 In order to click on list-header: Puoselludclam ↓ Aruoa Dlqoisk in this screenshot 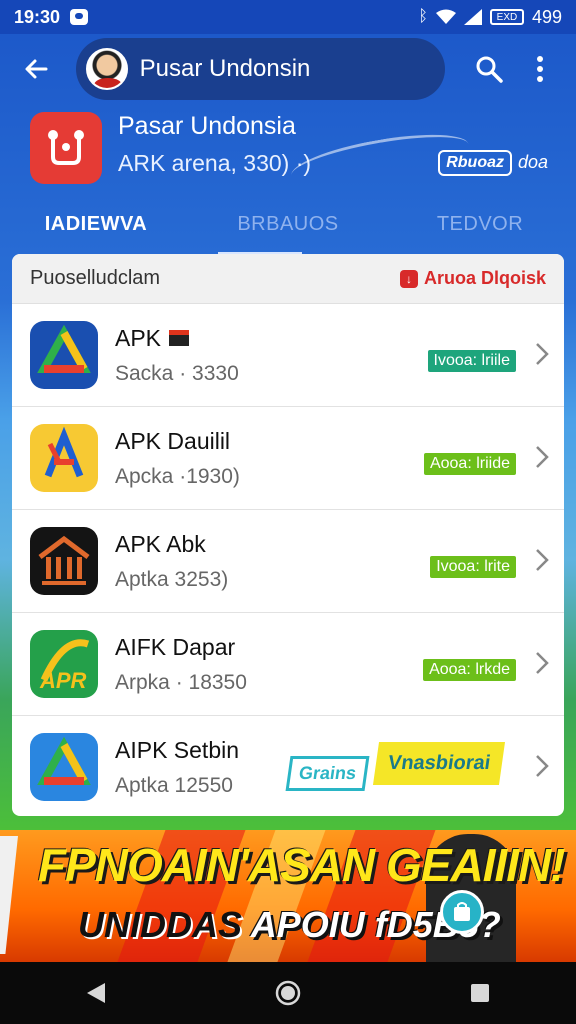, I will do `click(288, 279)`.